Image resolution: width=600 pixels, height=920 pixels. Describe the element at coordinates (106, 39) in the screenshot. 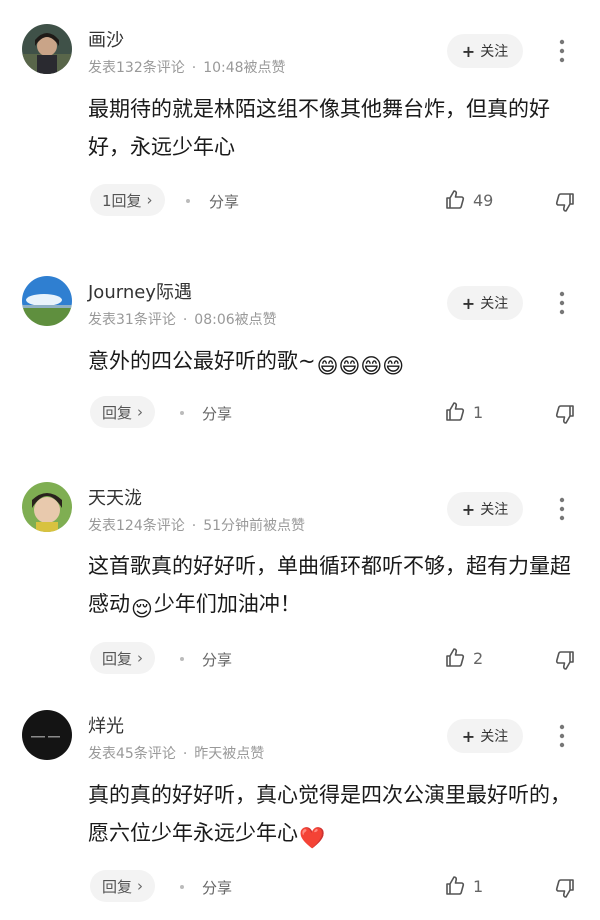

I see `username: 画沙` at that location.